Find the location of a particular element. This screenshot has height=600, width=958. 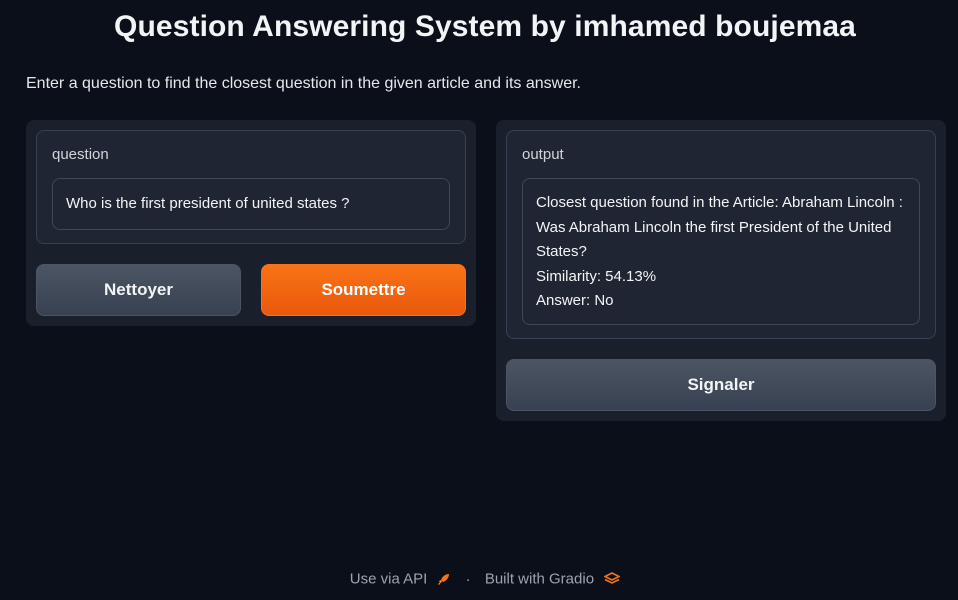

flag-button: Signaler is located at coordinates (721, 385).